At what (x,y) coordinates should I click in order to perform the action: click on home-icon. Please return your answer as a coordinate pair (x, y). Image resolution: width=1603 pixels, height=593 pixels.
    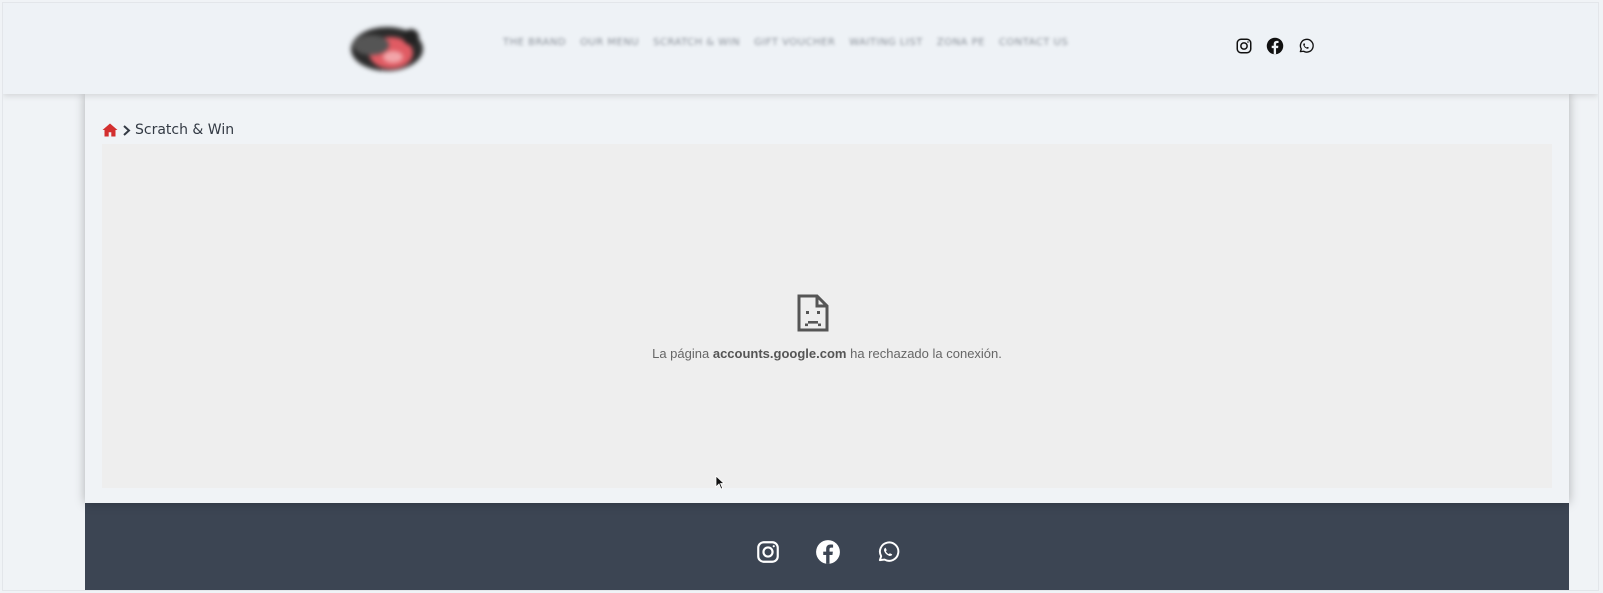
    Looking at the image, I should click on (110, 130).